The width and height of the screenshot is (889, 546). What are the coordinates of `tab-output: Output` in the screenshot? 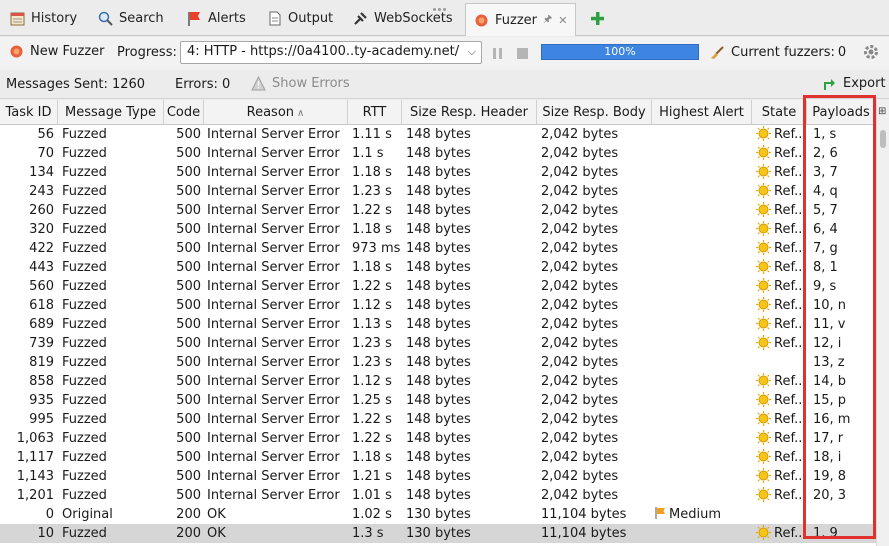 It's located at (300, 18).